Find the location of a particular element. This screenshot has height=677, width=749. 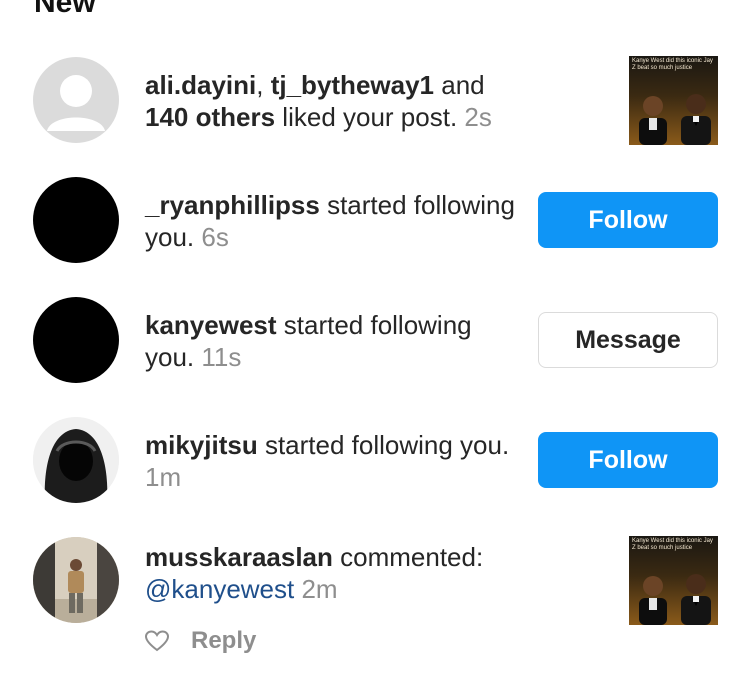

timestamp: 2m is located at coordinates (319, 589).